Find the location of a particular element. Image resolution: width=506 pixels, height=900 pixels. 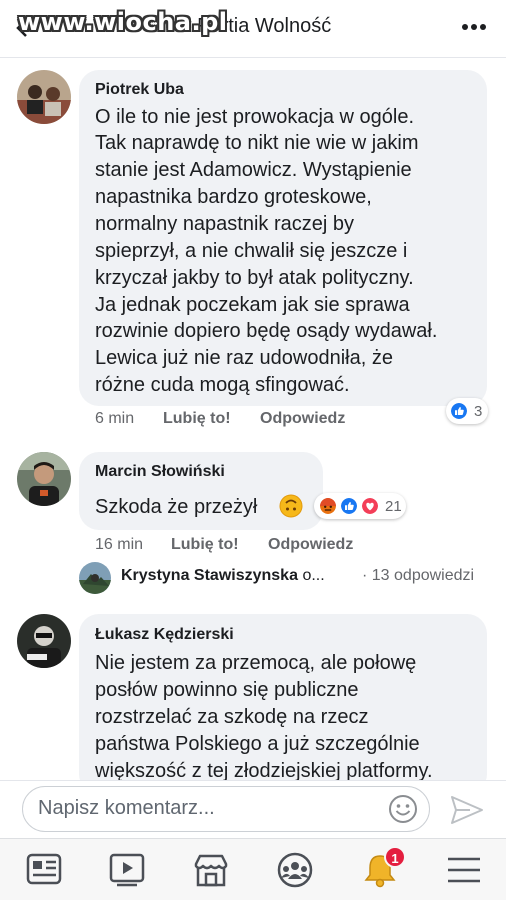

comment-line: państwa Polskiego a już szczególnie is located at coordinates (257, 744).